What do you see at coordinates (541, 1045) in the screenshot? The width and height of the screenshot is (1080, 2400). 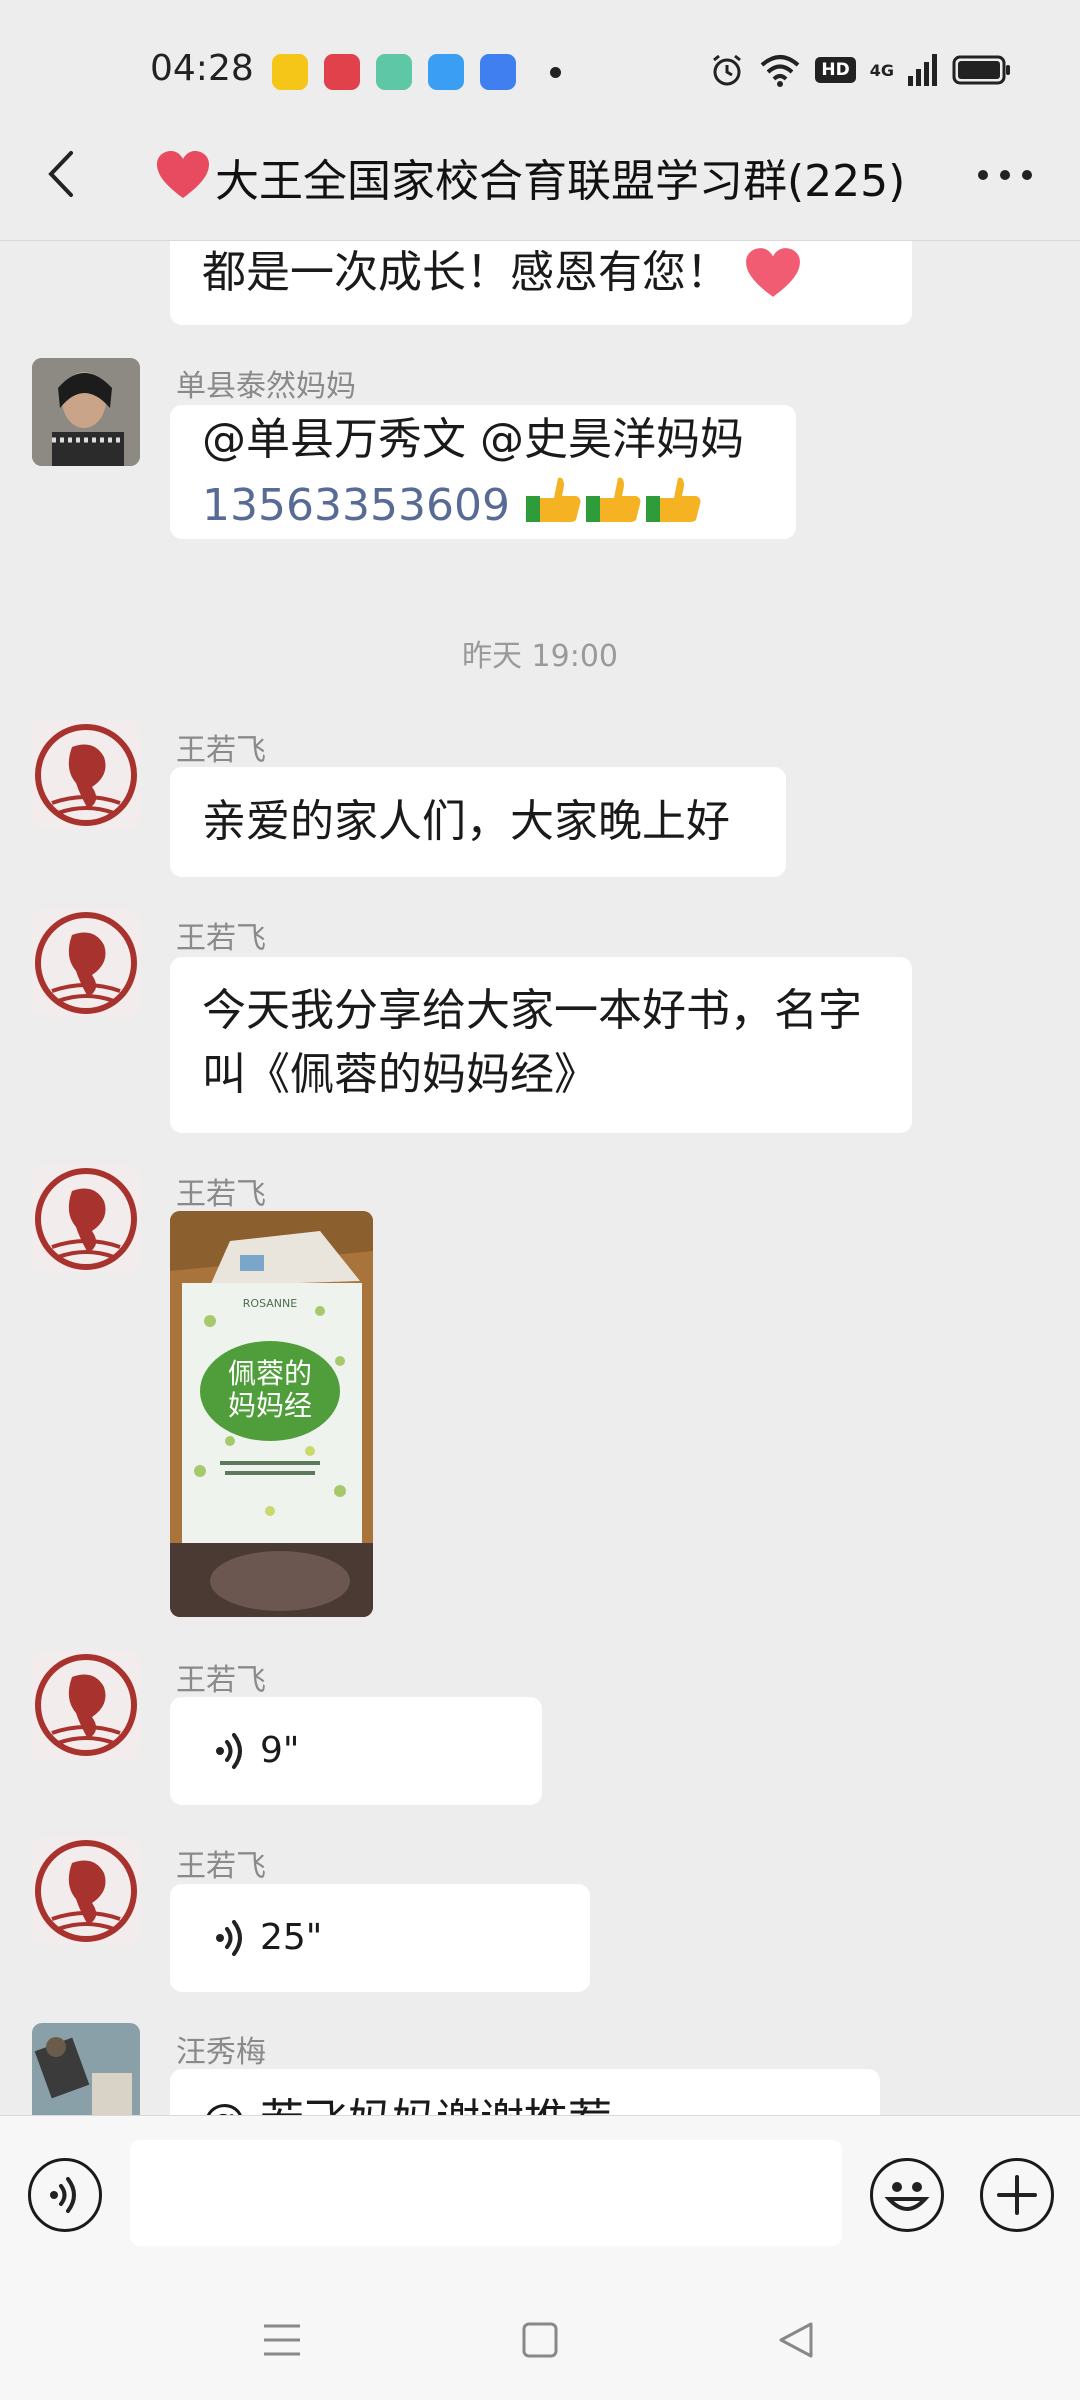 I see `message-bubble: 今天我分享给大家一本好书，名字 叫《佩蓉的妈妈经》` at bounding box center [541, 1045].